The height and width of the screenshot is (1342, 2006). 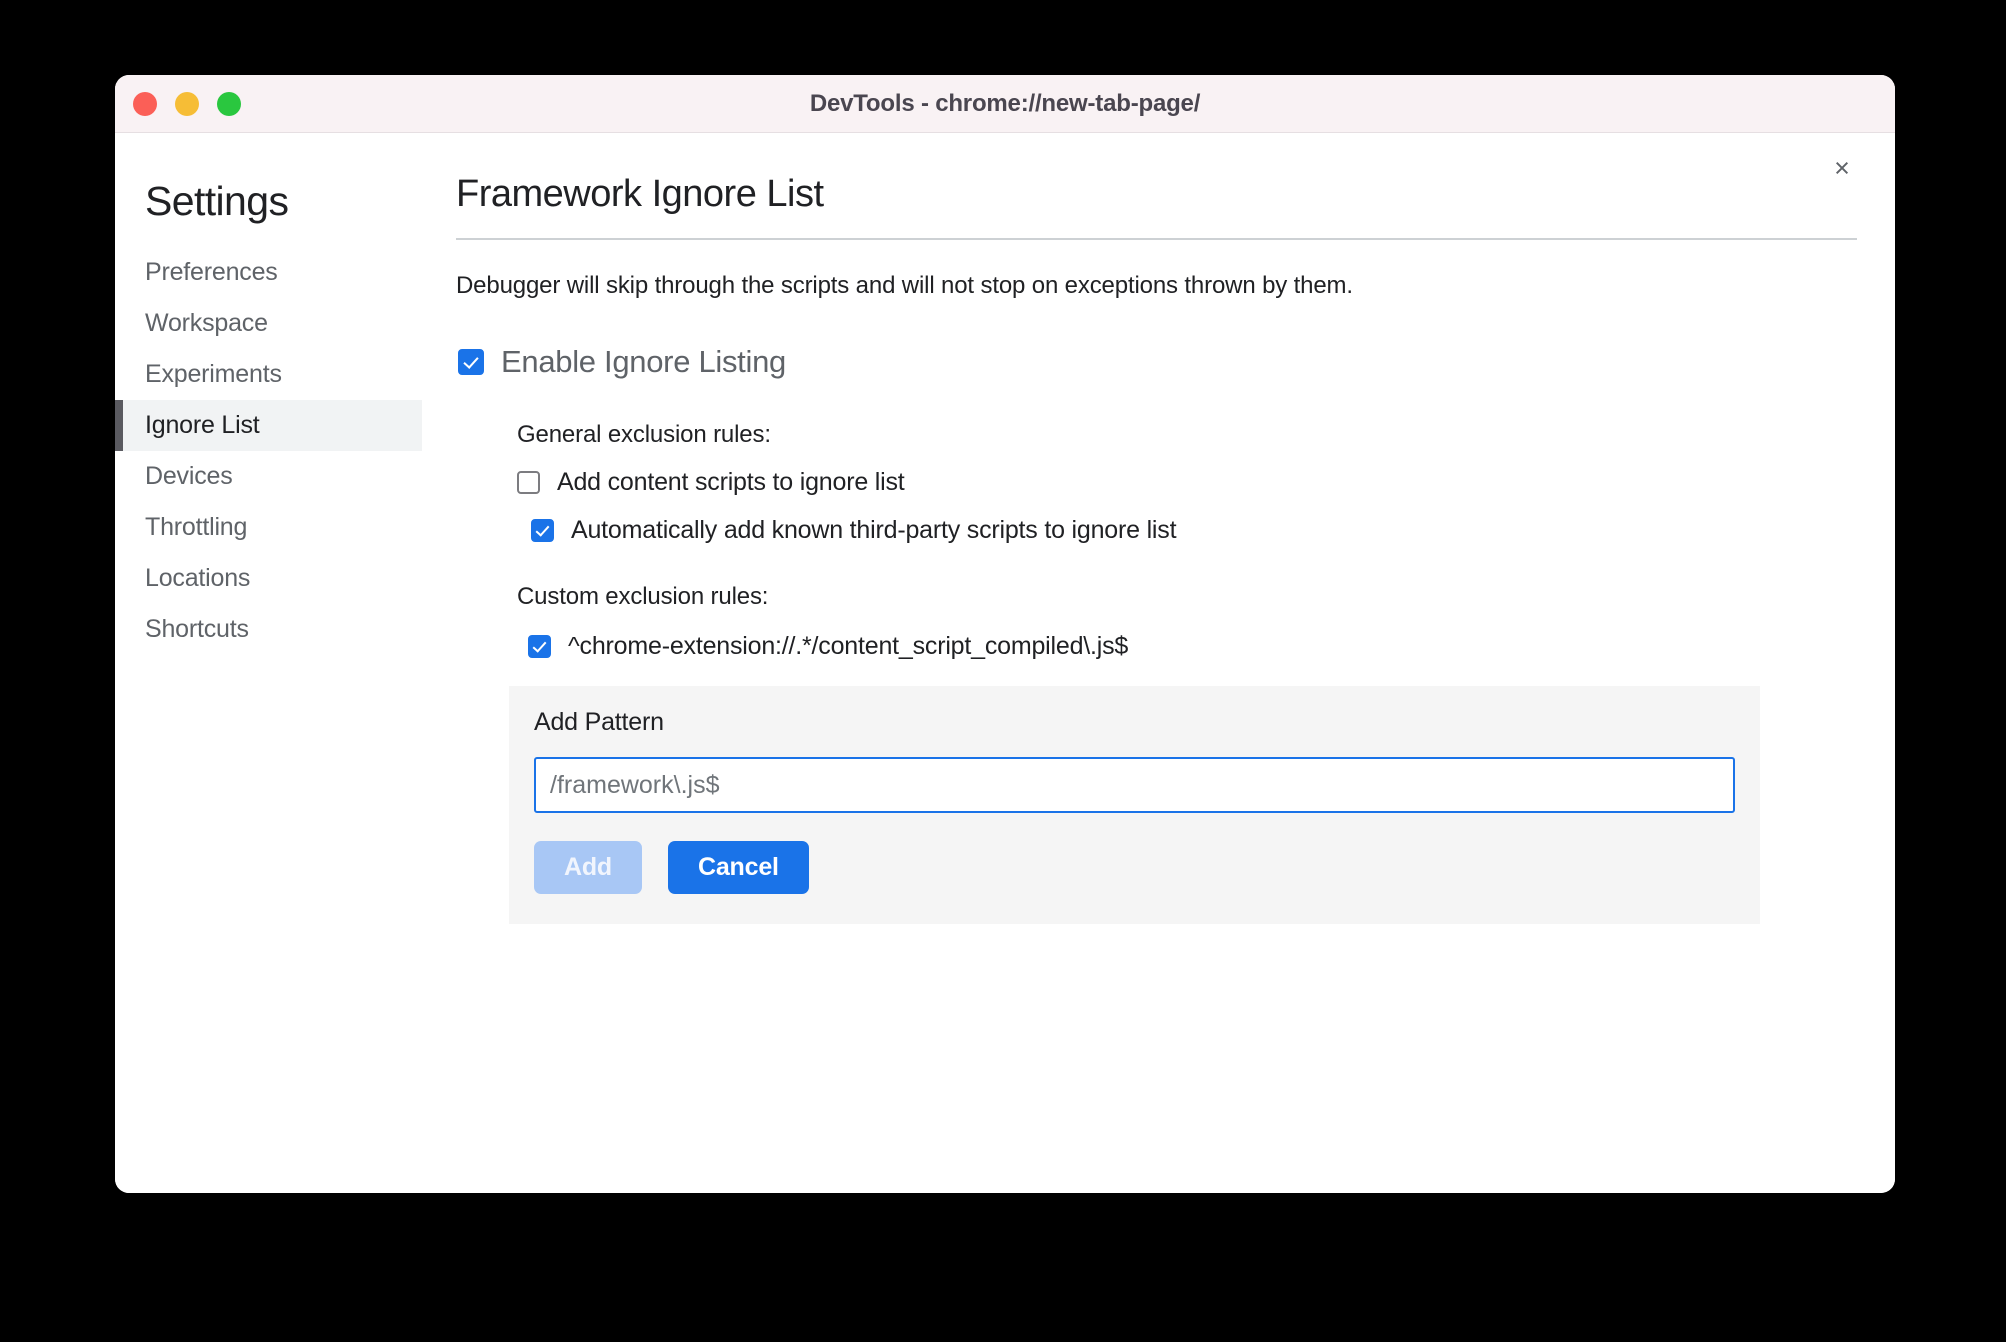 What do you see at coordinates (731, 482) in the screenshot?
I see `rule-label: Add content scripts to ignore list` at bounding box center [731, 482].